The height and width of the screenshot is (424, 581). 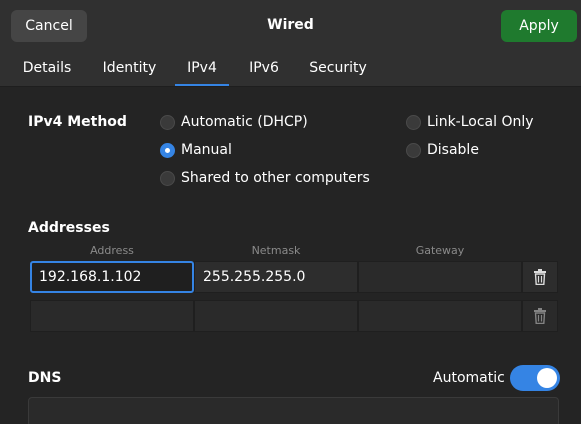 I want to click on column-header-netmask: Netmask, so click(x=276, y=250).